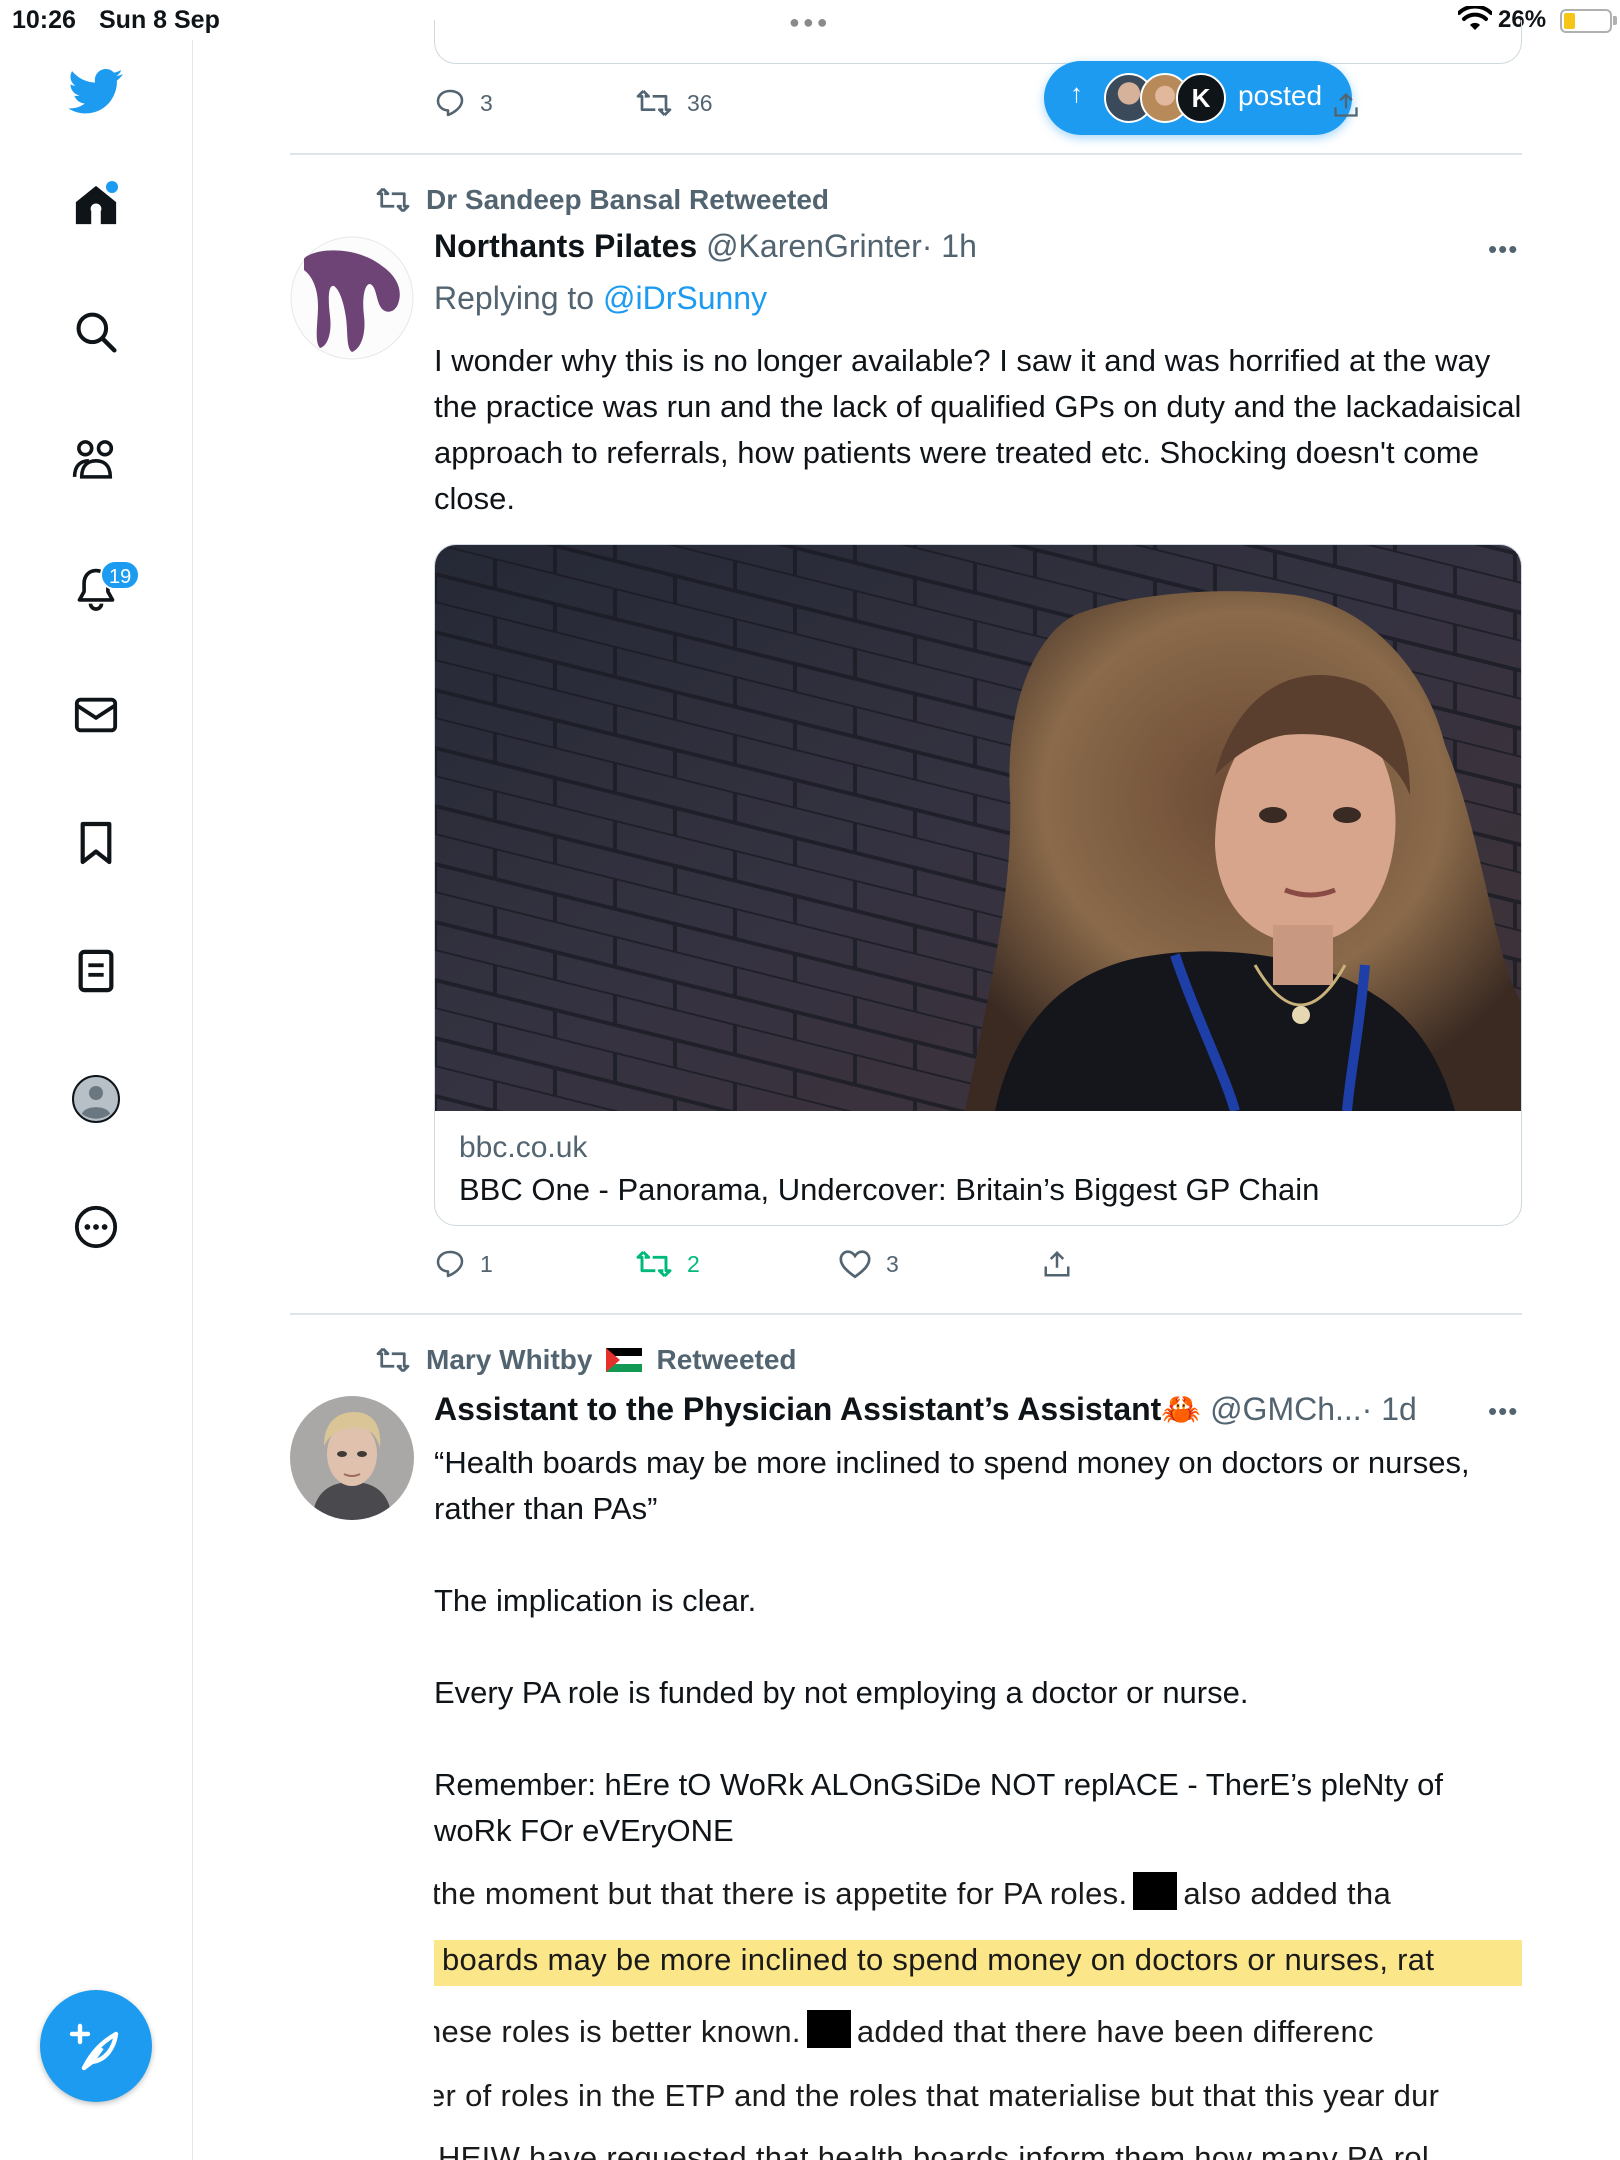 Image resolution: width=1620 pixels, height=2160 pixels. I want to click on retweeted-by-suffix: Retweeted, so click(726, 1359).